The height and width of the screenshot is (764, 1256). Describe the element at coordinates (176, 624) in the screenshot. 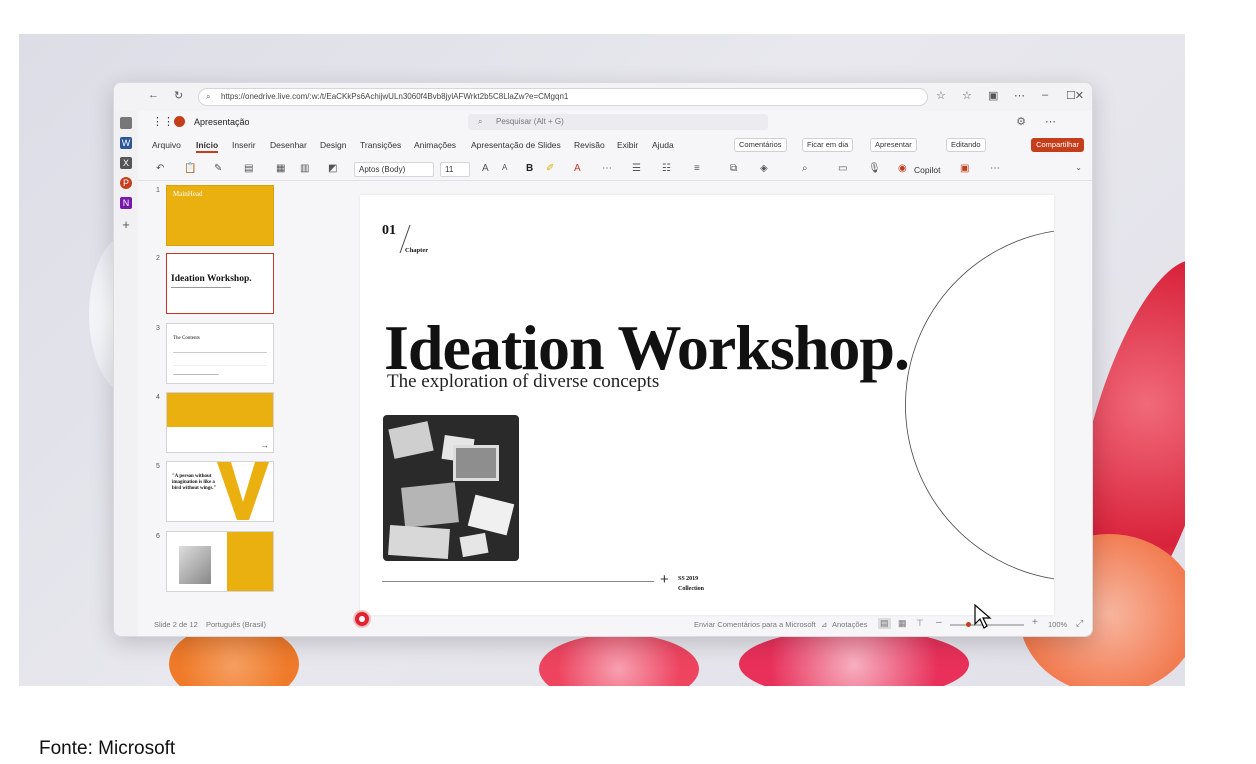

I see `slide-counter: Slide 2 de 12` at that location.